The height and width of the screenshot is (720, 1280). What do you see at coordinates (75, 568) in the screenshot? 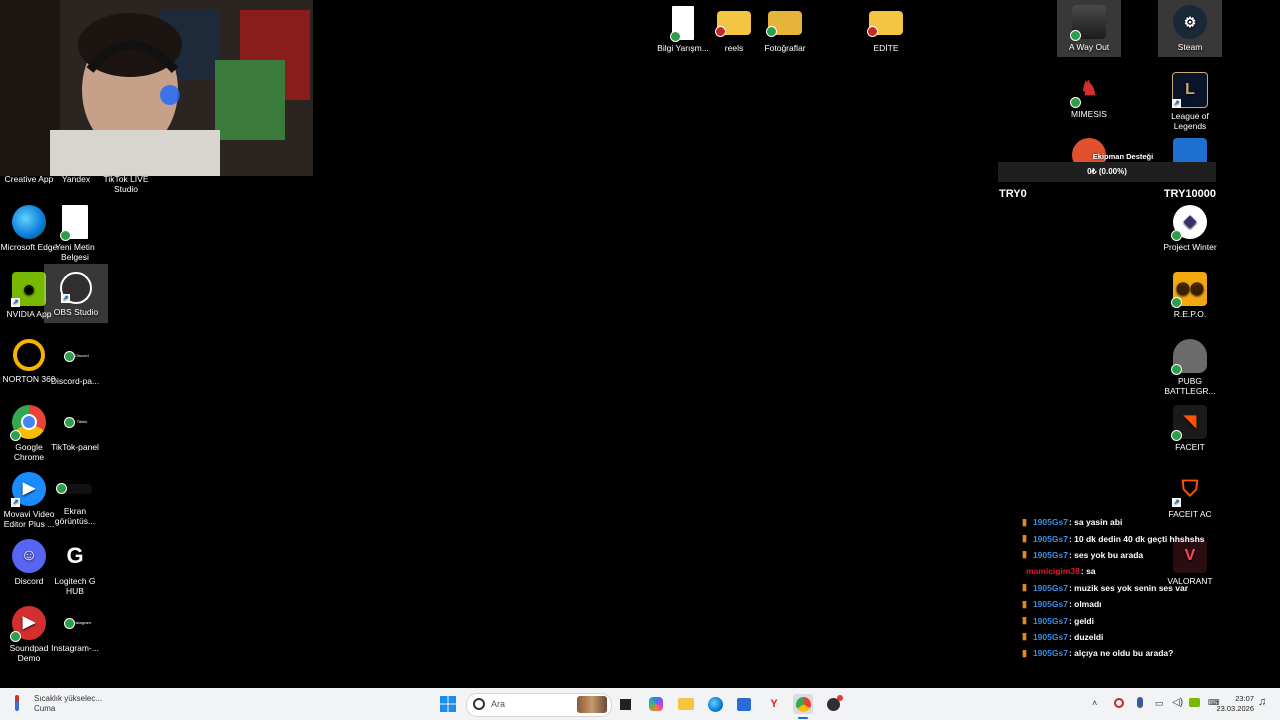
I see `desktop-icon-logitech-g-hub: G Logitech G HUB` at bounding box center [75, 568].